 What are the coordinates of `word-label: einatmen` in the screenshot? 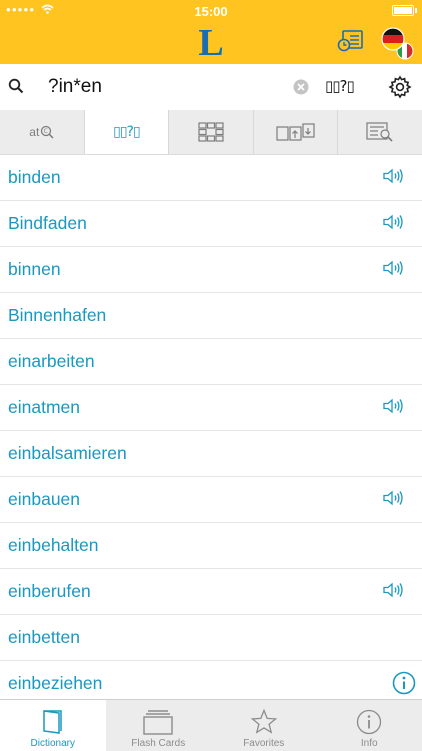 It's located at (44, 407).